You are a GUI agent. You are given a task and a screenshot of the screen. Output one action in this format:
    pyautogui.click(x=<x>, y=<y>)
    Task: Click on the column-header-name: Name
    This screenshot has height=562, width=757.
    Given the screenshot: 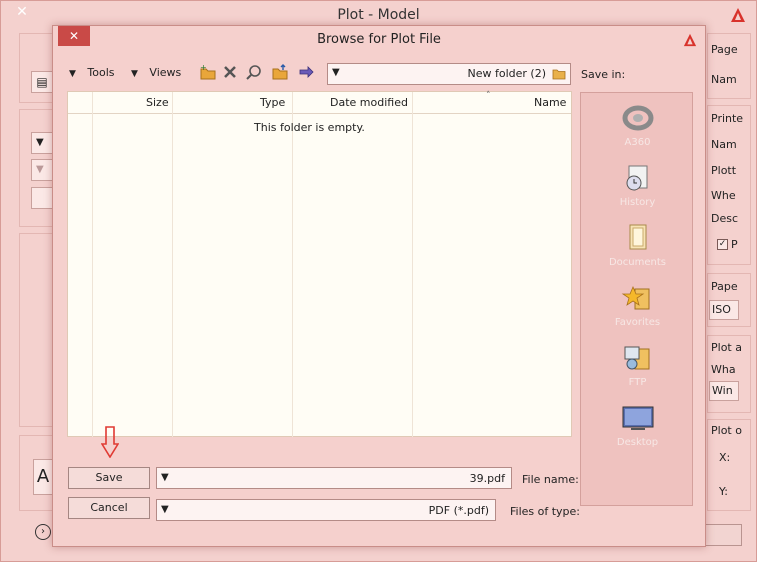 What is the action you would take?
    pyautogui.click(x=550, y=102)
    